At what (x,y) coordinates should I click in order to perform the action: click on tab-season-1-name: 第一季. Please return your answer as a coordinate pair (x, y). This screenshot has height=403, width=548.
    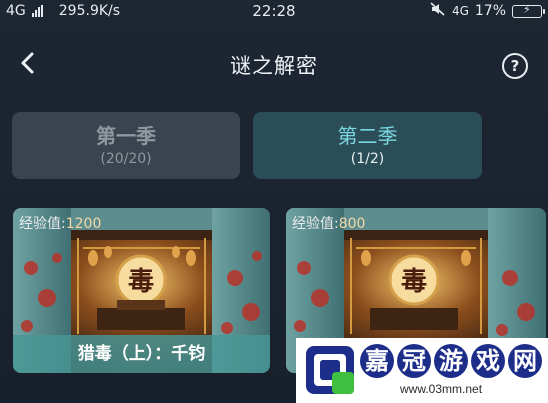
    Looking at the image, I should click on (126, 136).